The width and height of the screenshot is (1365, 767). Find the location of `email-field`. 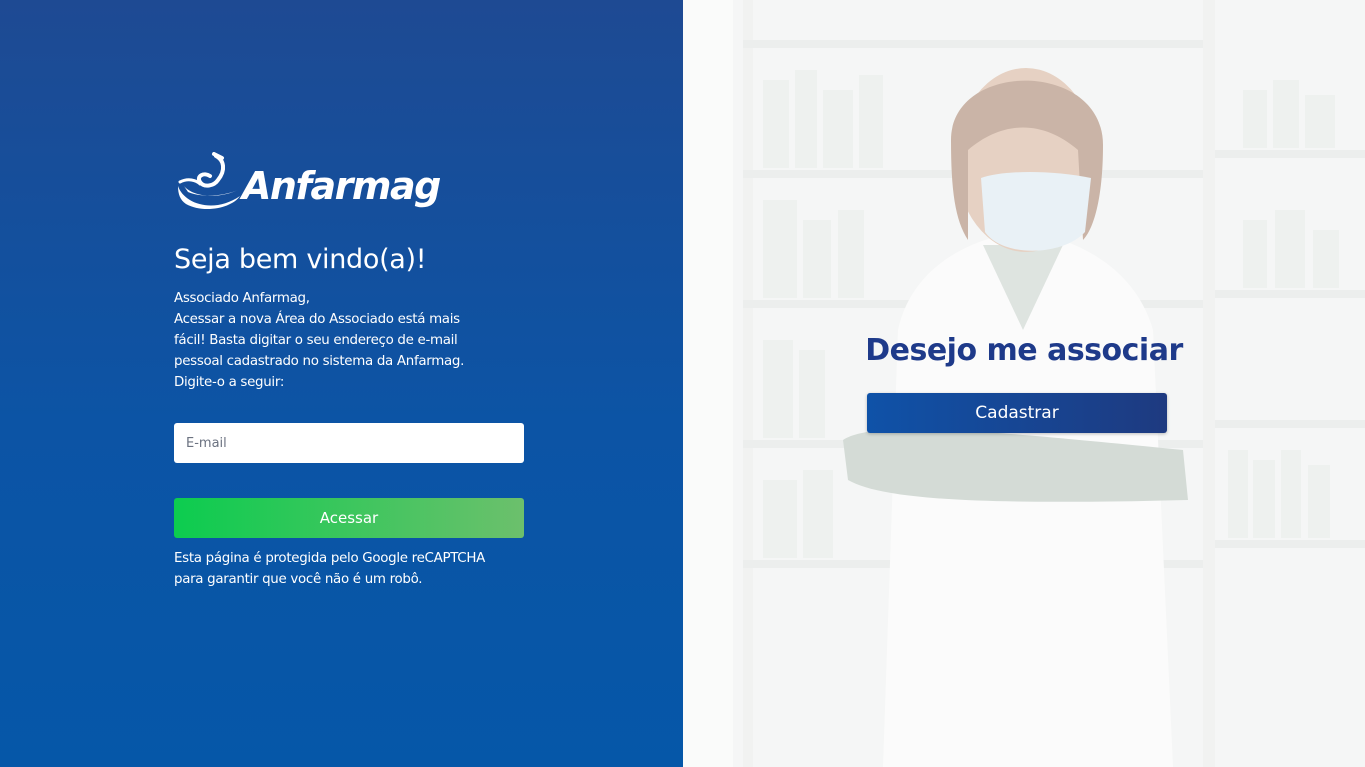

email-field is located at coordinates (349, 443).